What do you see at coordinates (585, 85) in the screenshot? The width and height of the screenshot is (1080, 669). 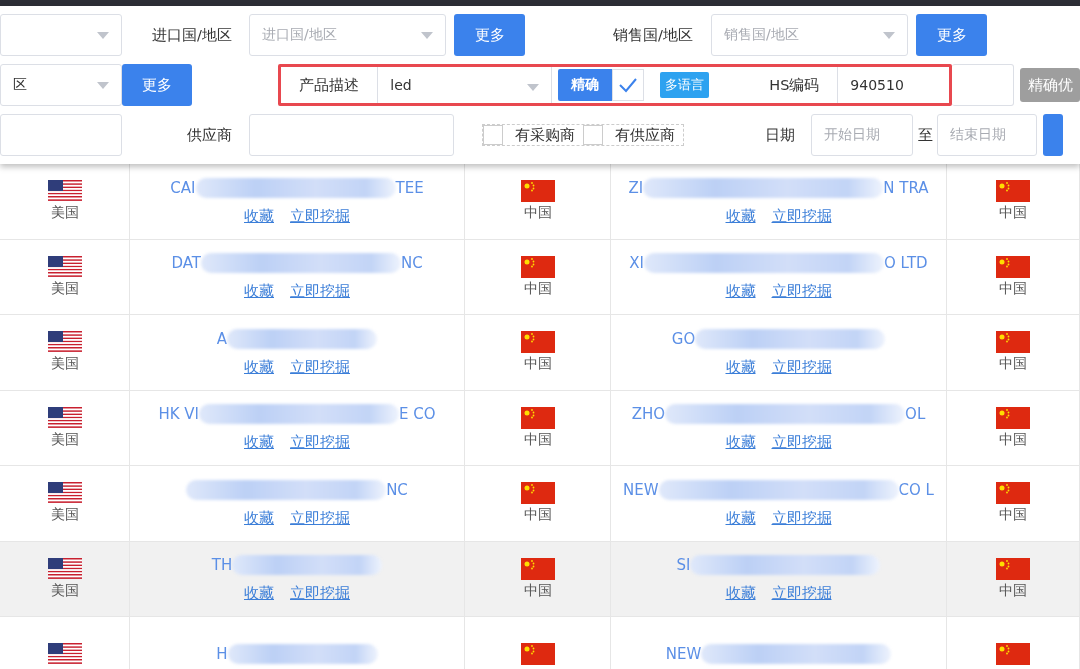 I see `exact-button: 精确` at bounding box center [585, 85].